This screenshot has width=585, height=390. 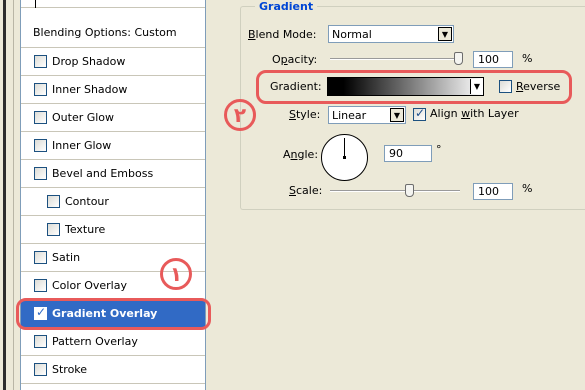 I want to click on annotation-two: ٢, so click(x=240, y=115).